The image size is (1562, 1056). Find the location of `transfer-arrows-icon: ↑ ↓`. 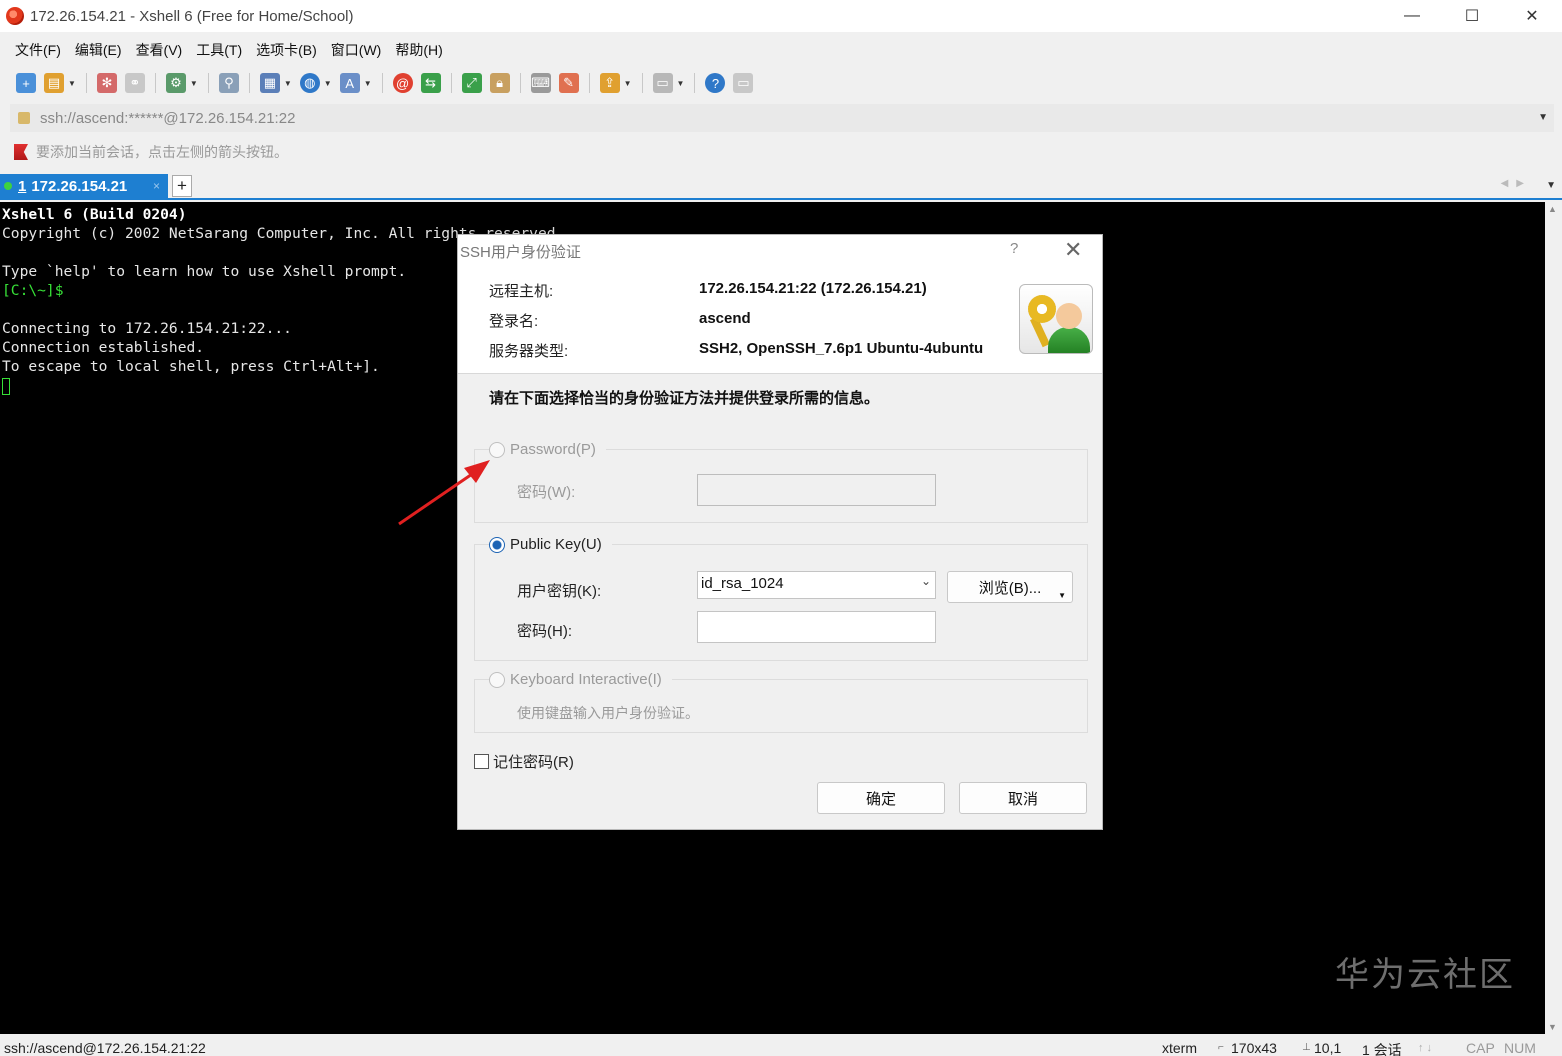

transfer-arrows-icon: ↑ ↓ is located at coordinates (1425, 1048).